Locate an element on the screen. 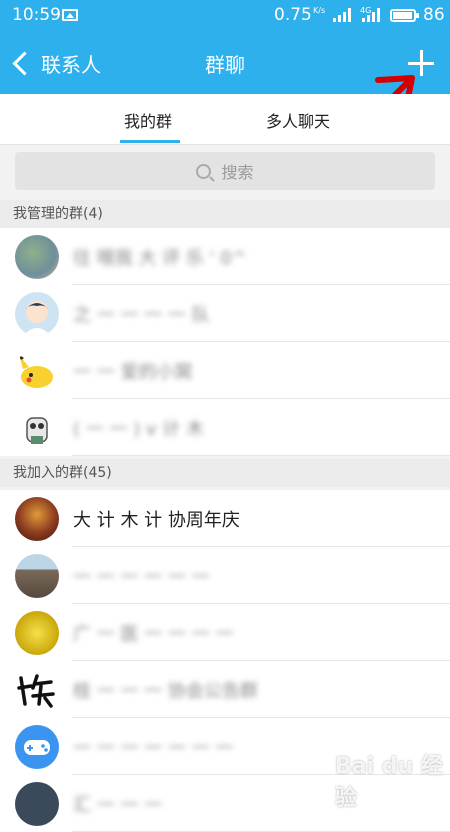 The height and width of the screenshot is (832, 450). group-name: 桂 一 一 一 协会公告群 is located at coordinates (165, 691).